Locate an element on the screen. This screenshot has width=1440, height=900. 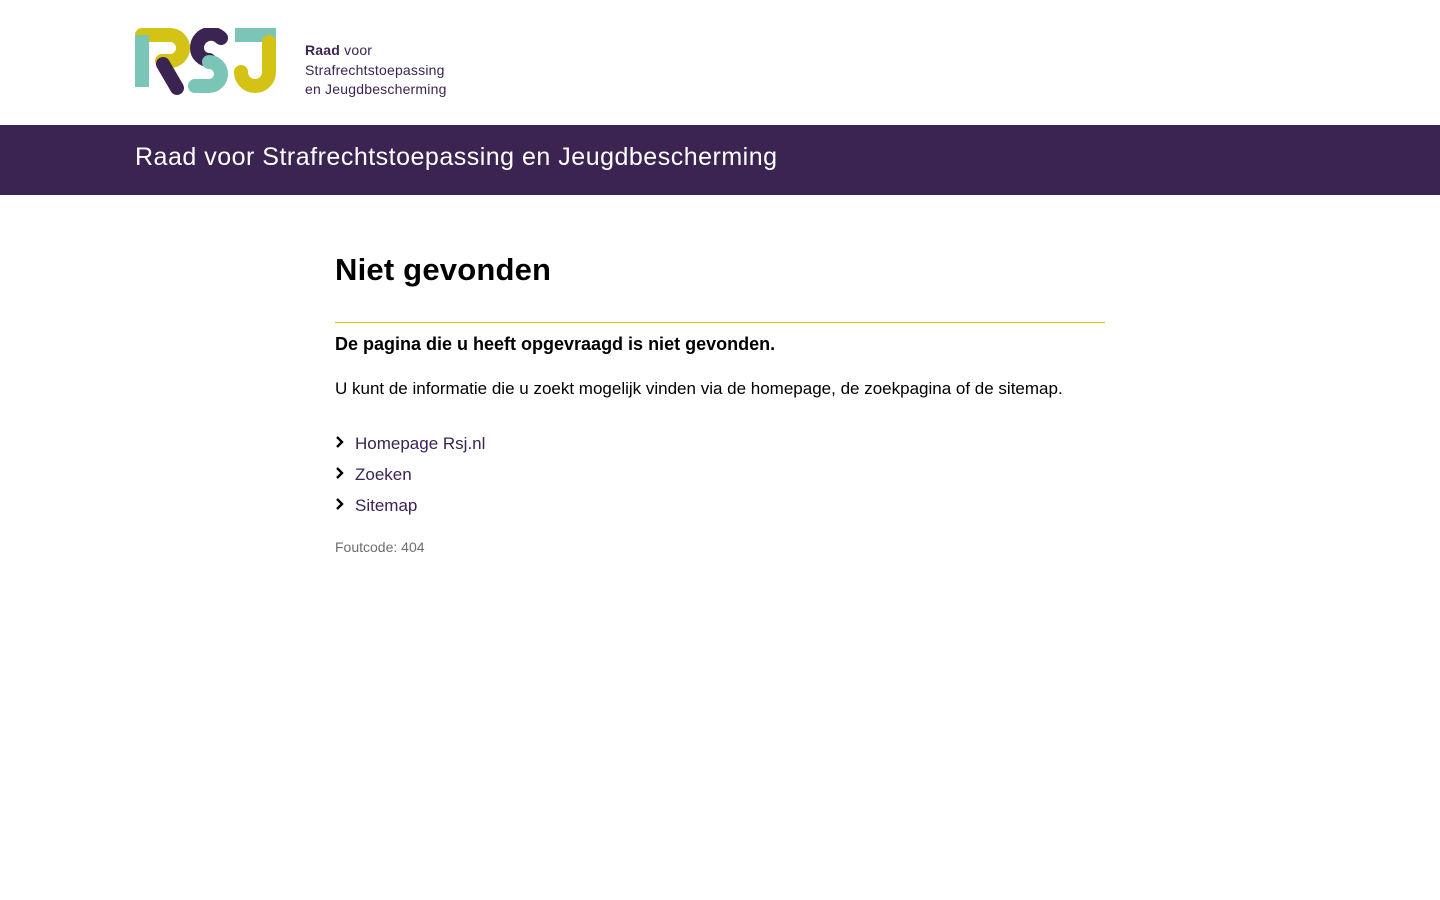
search-link: Zoeken is located at coordinates (383, 475).